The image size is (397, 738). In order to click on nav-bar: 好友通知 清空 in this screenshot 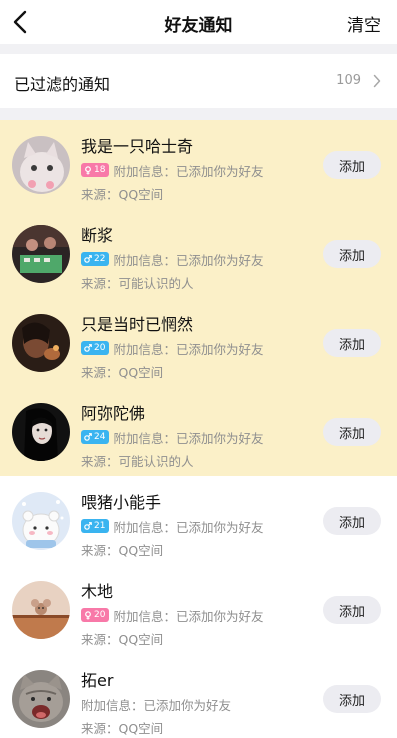, I will do `click(198, 22)`.